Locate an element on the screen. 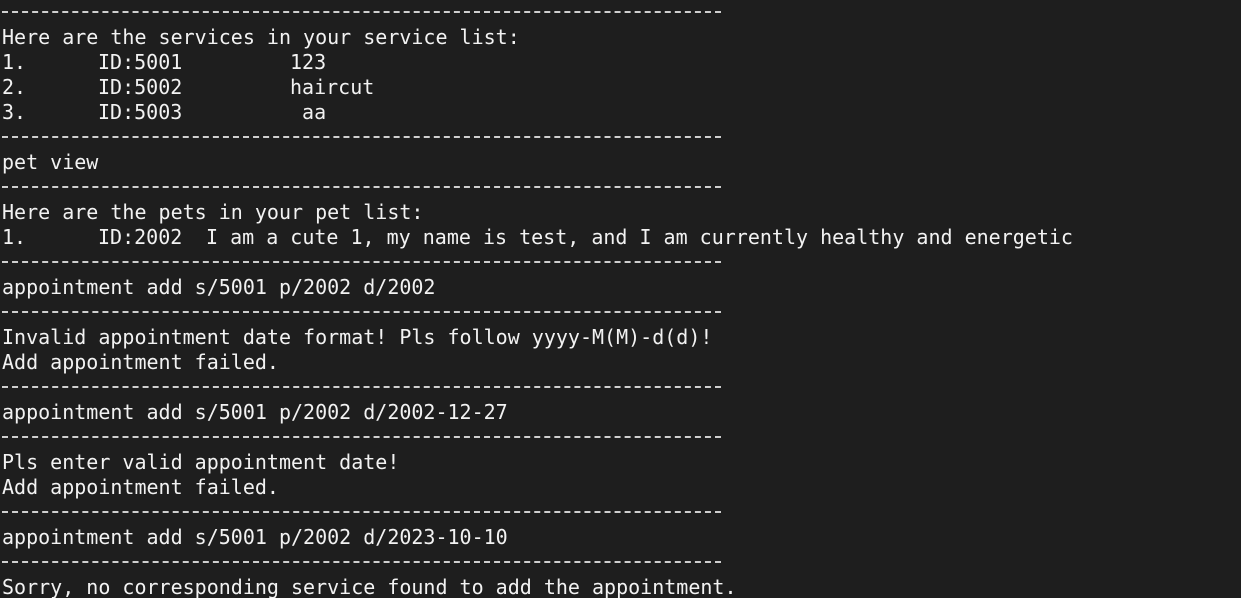  service-index: 3. is located at coordinates (14, 112).